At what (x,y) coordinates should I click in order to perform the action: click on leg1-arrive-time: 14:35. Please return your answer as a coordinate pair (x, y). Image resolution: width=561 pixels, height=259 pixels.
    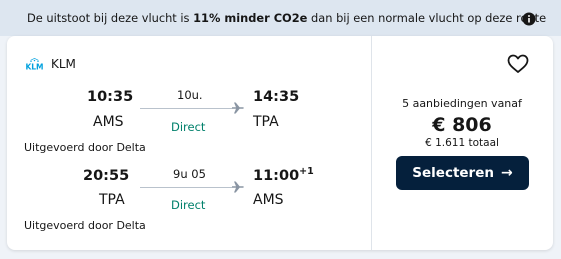
    Looking at the image, I should click on (276, 97).